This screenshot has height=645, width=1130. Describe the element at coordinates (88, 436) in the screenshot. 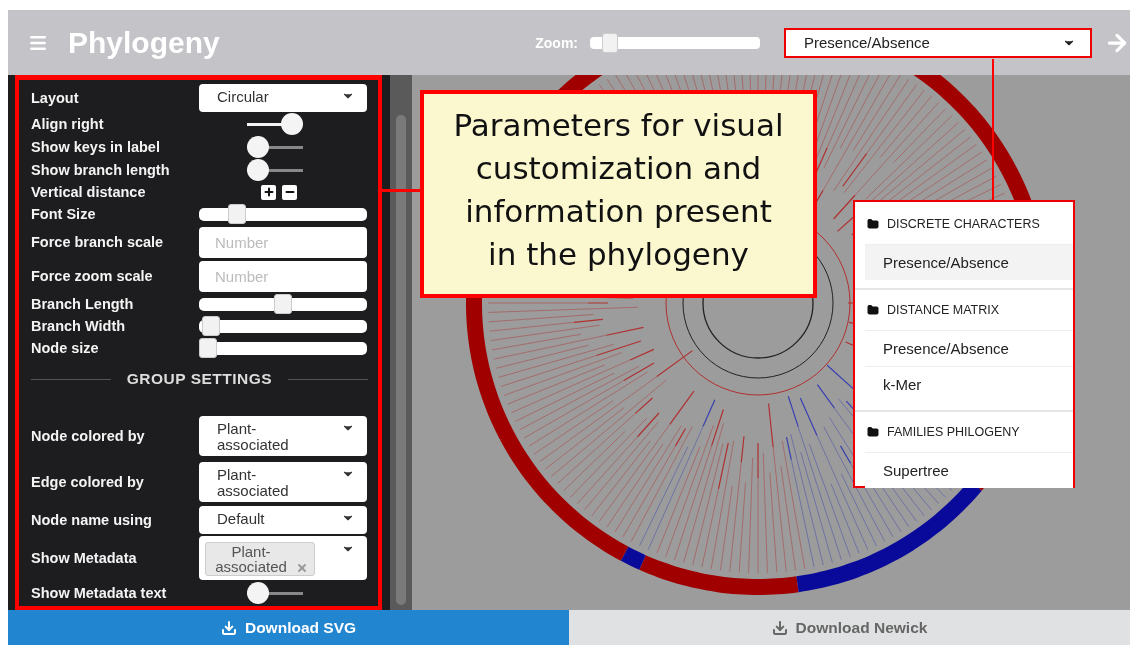

I see `setting-label: Node colored by` at that location.